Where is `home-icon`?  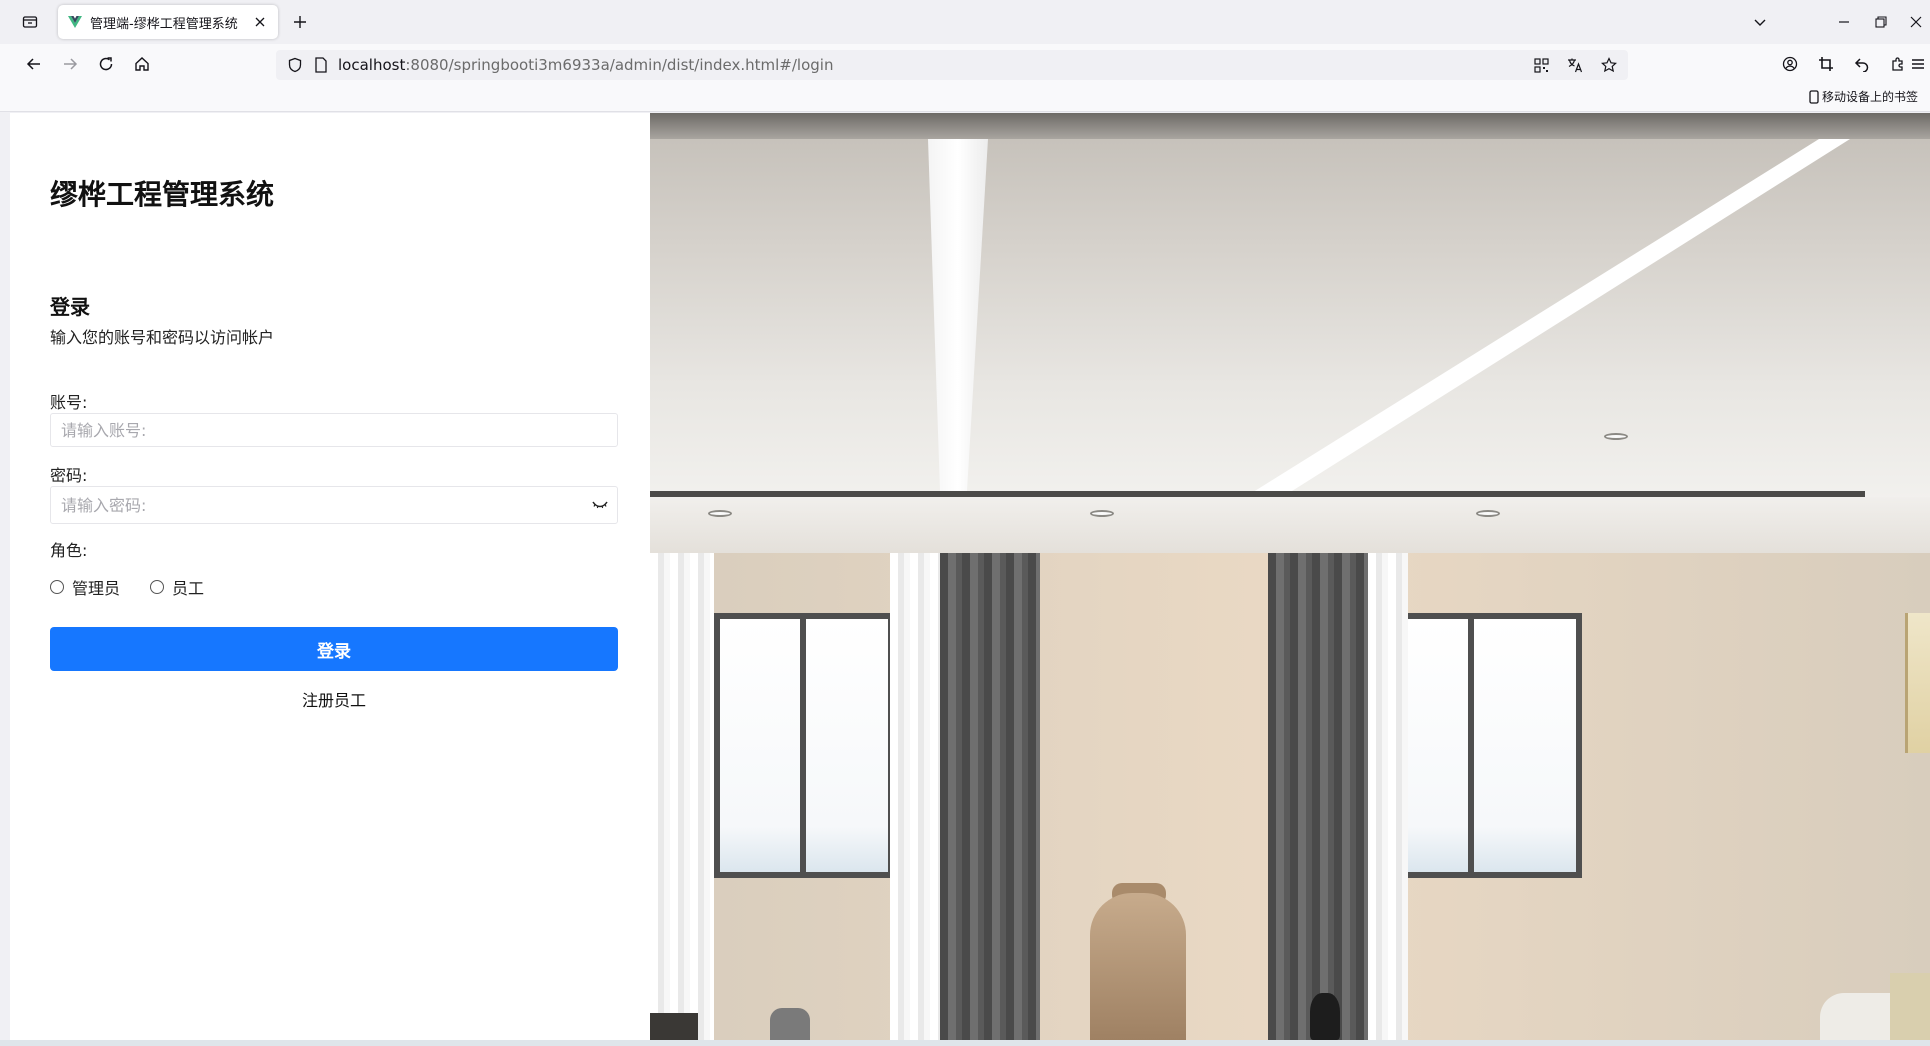 home-icon is located at coordinates (142, 64).